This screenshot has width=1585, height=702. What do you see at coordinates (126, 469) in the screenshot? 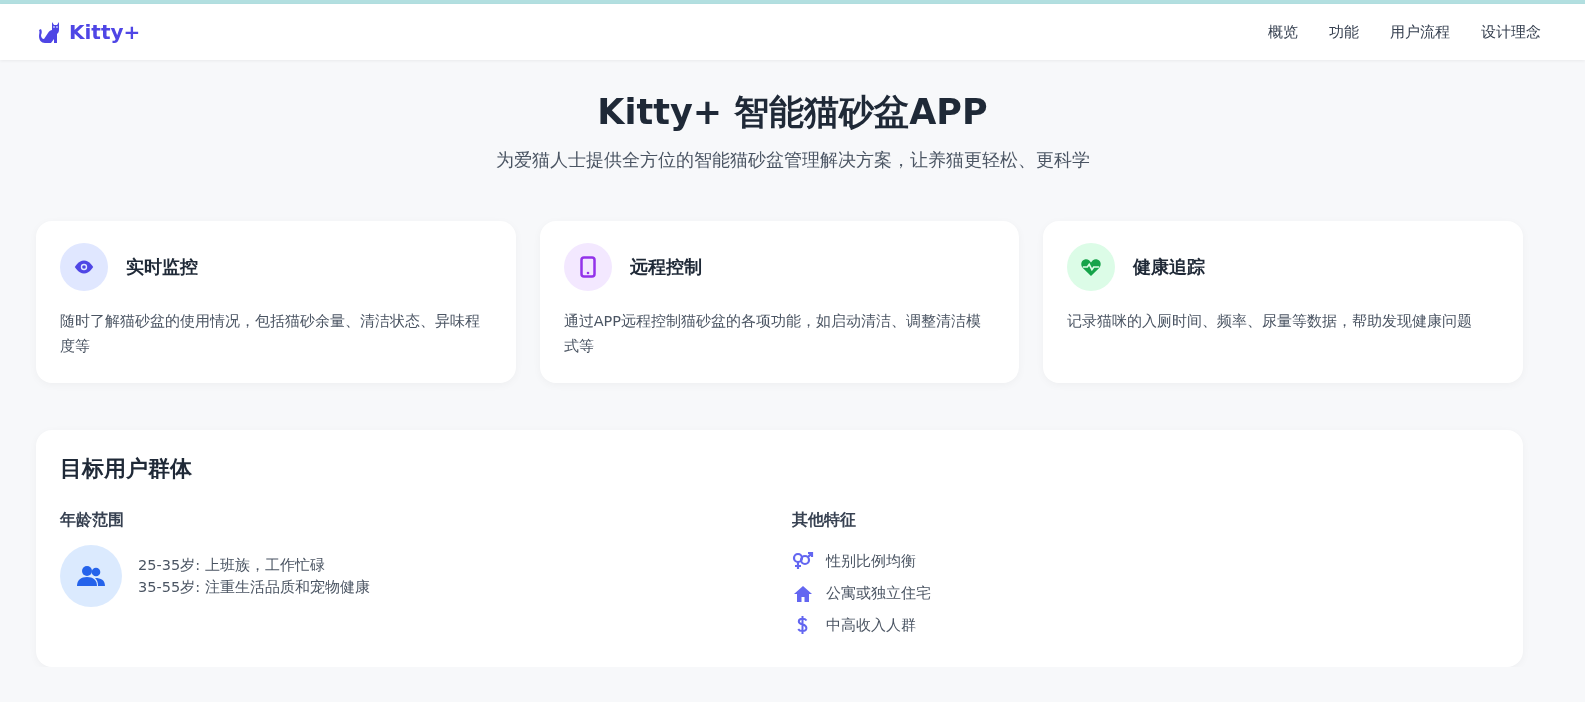
I see `section-title: 目标用户群体` at bounding box center [126, 469].